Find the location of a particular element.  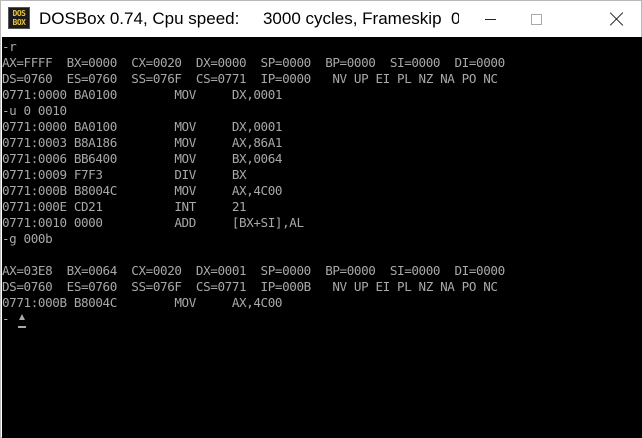

close-button is located at coordinates (617, 19).